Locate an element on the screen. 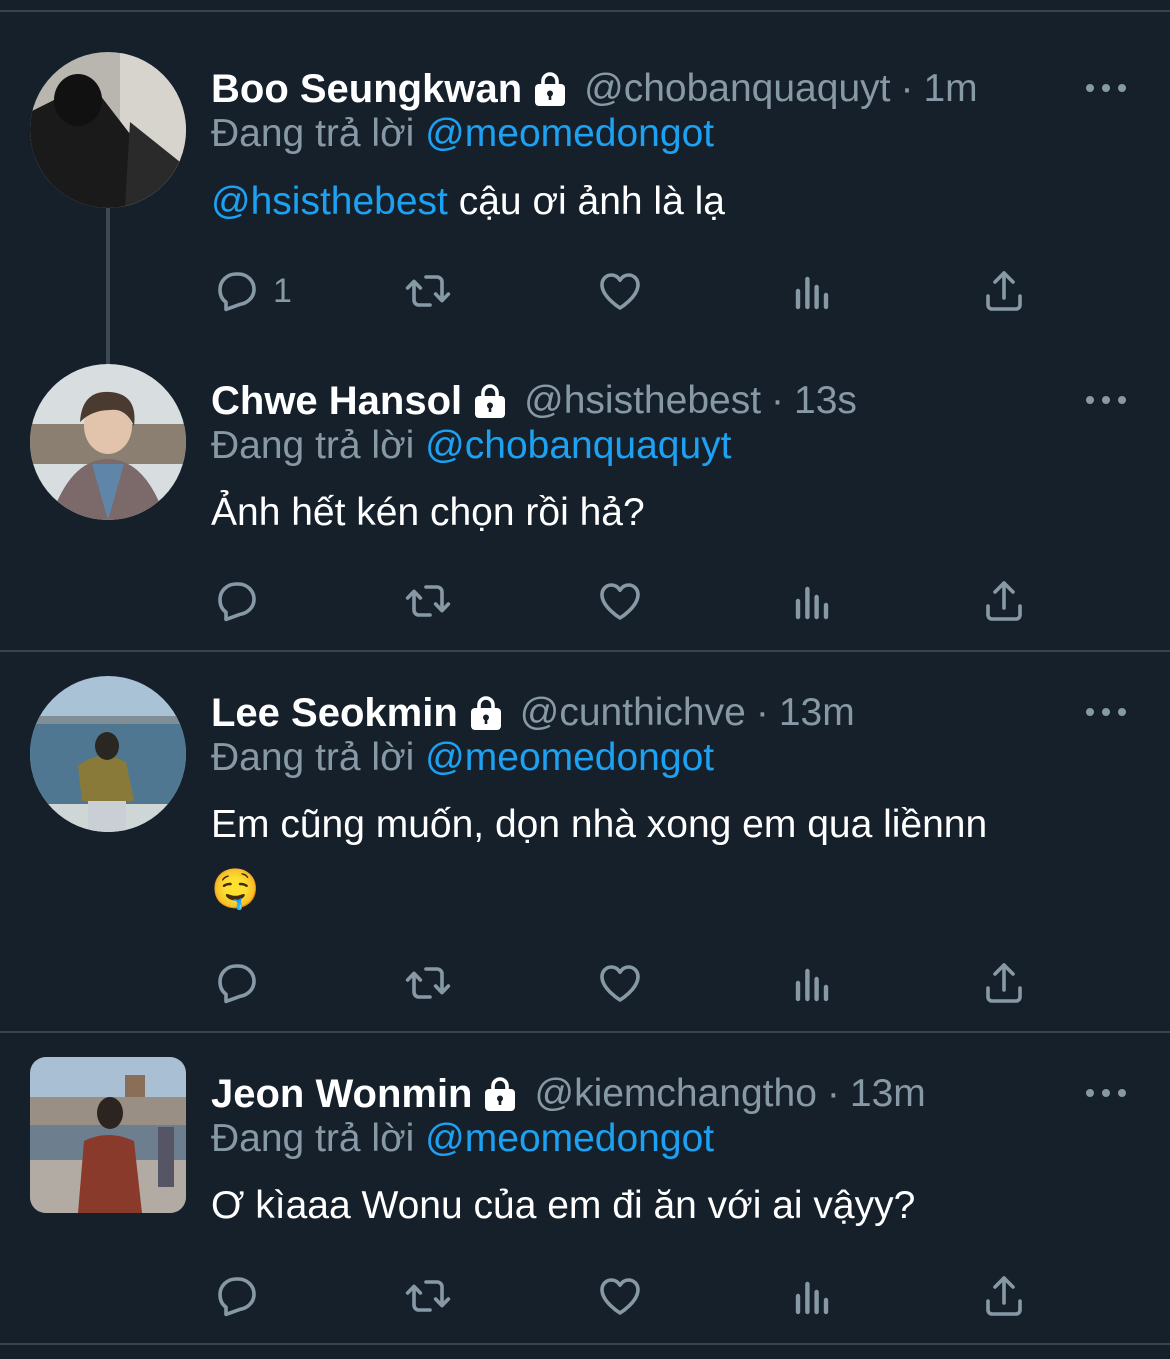 The image size is (1170, 1359). tweet-header: Boo Seungkwan @chobanquaquyt · 1m is located at coordinates (594, 89).